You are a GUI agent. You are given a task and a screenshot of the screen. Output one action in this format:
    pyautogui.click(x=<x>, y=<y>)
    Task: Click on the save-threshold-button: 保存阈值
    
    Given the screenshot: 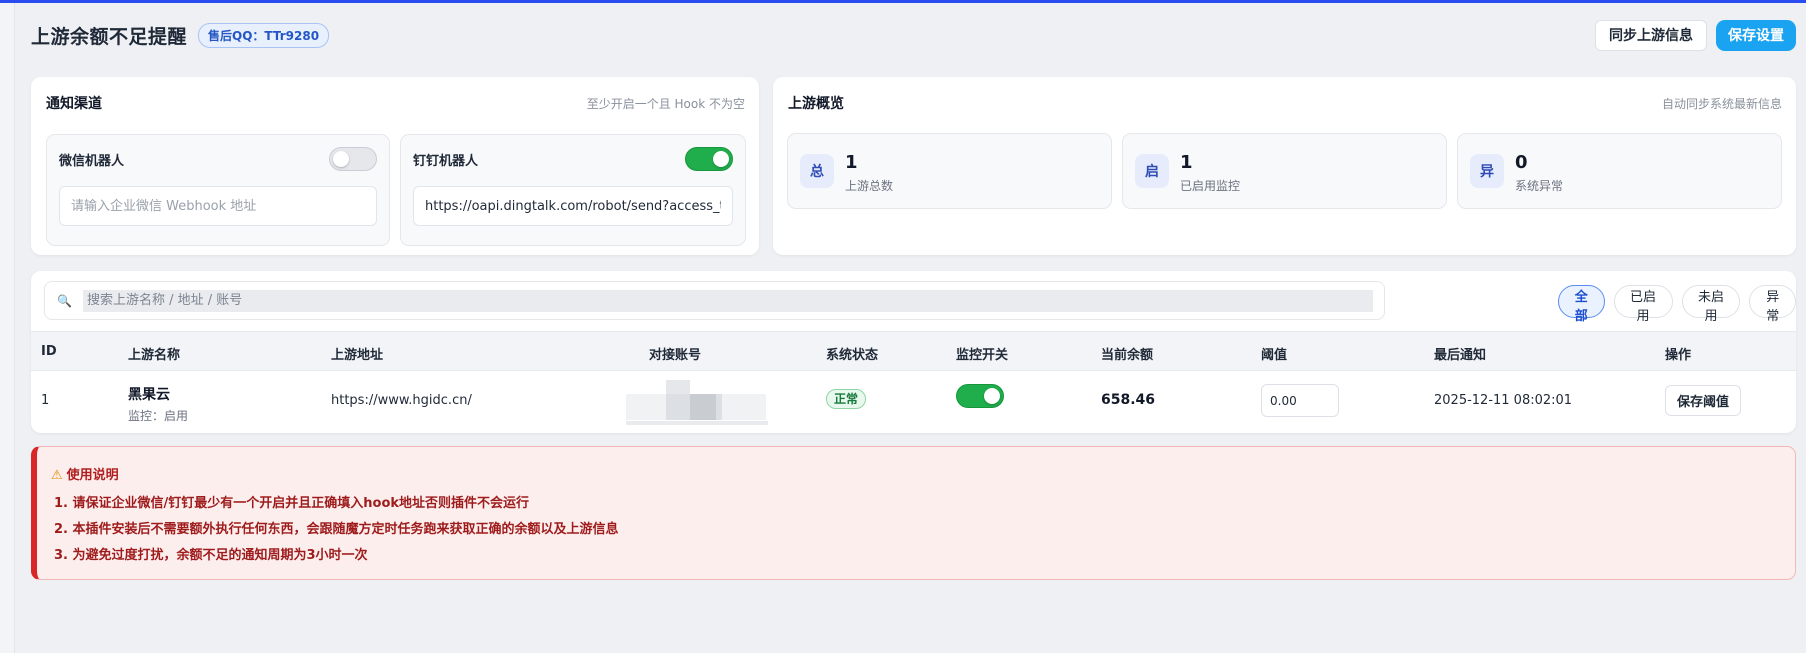 What is the action you would take?
    pyautogui.click(x=1703, y=400)
    